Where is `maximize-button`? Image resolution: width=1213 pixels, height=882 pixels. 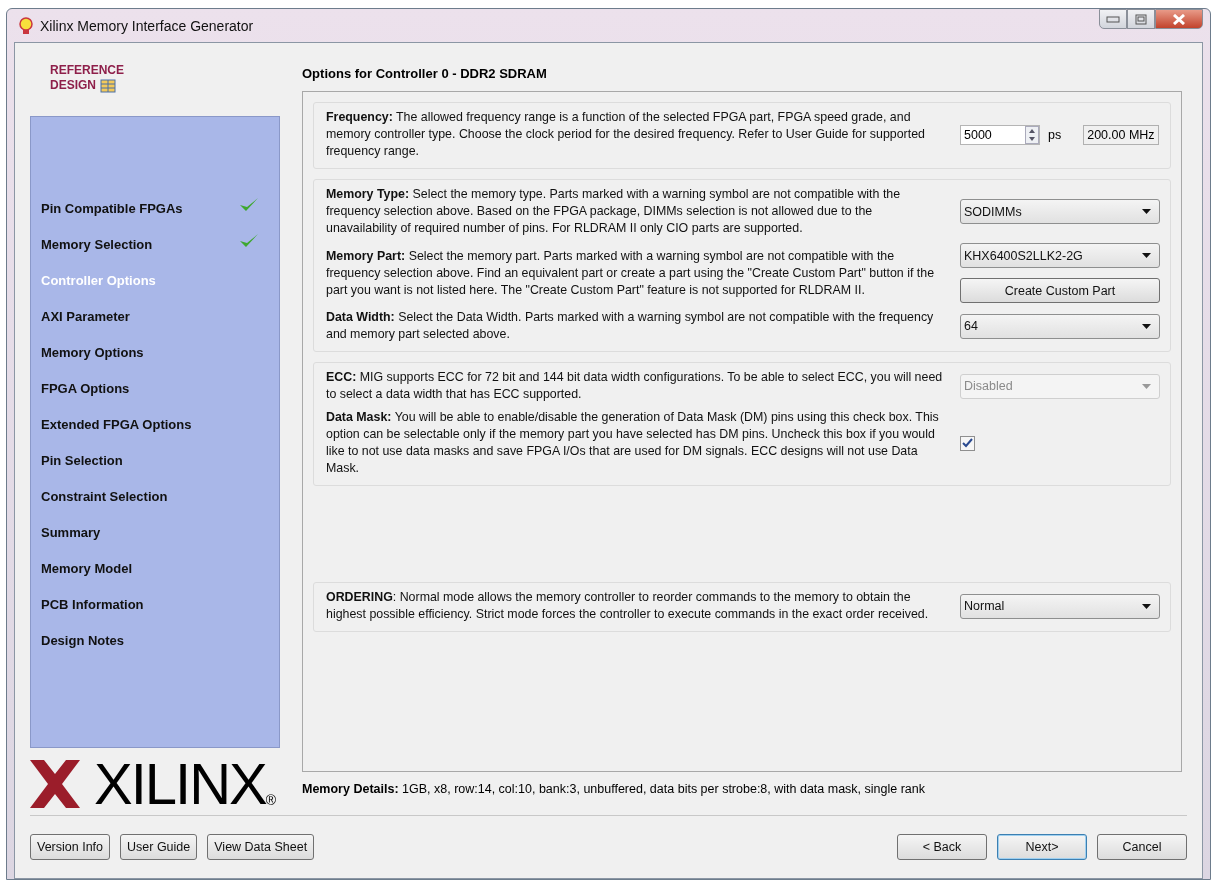 maximize-button is located at coordinates (1141, 19).